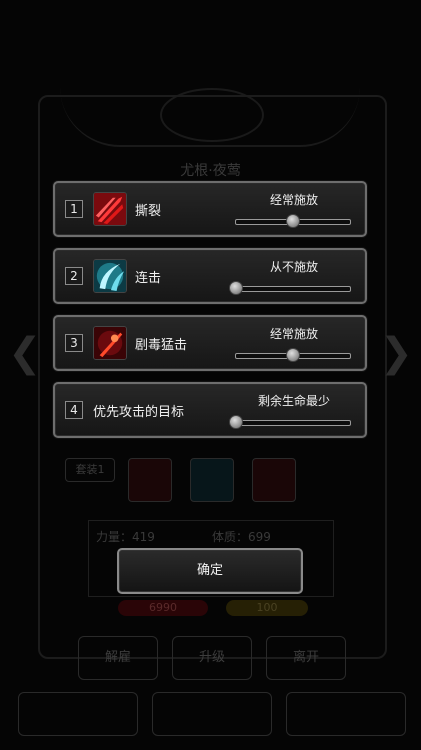 This screenshot has height=750, width=421. Describe the element at coordinates (163, 608) in the screenshot. I see `hp-bar: 6990` at that location.